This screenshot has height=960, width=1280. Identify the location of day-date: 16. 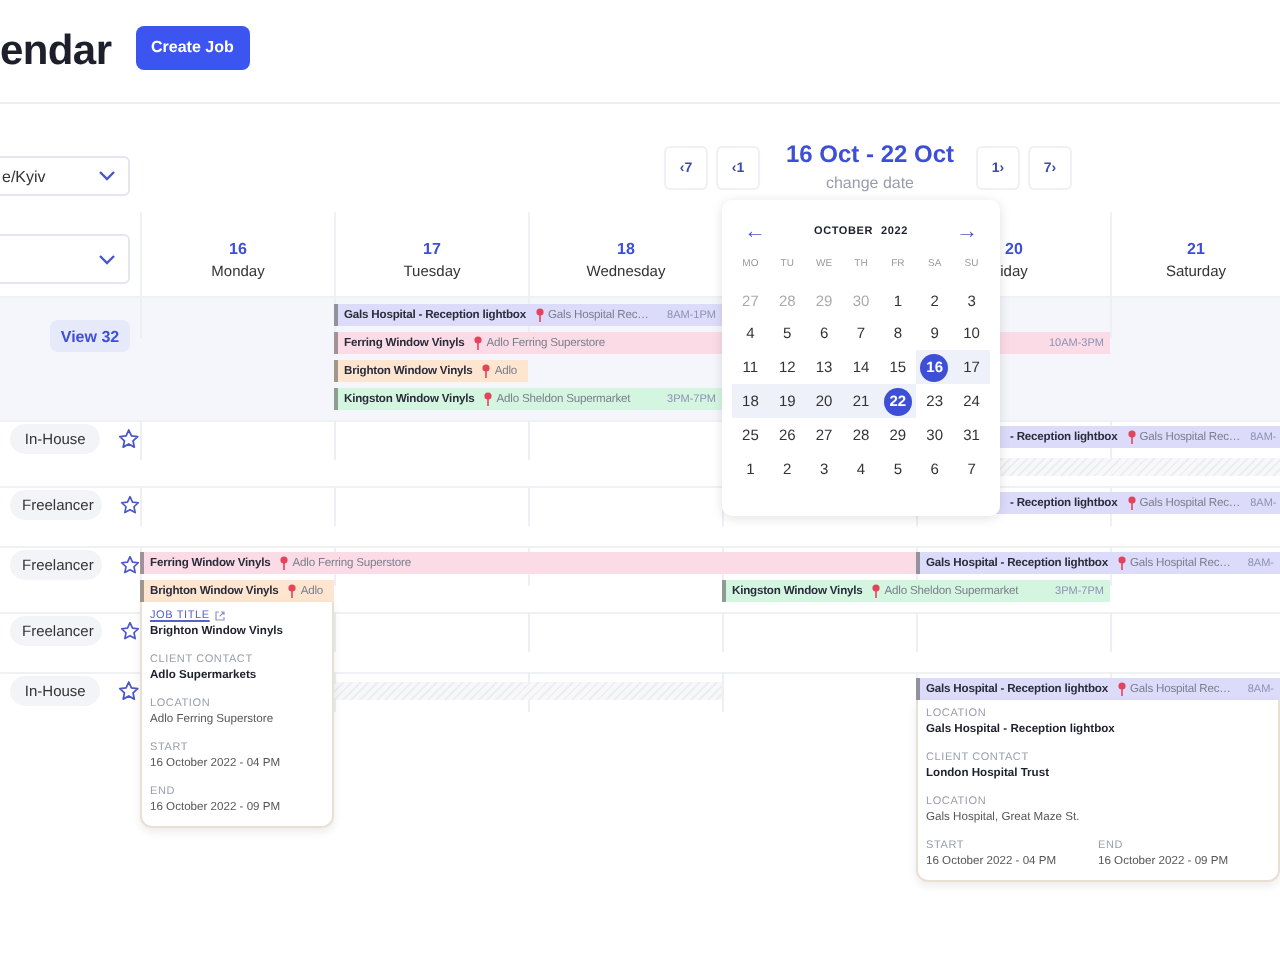
(238, 249).